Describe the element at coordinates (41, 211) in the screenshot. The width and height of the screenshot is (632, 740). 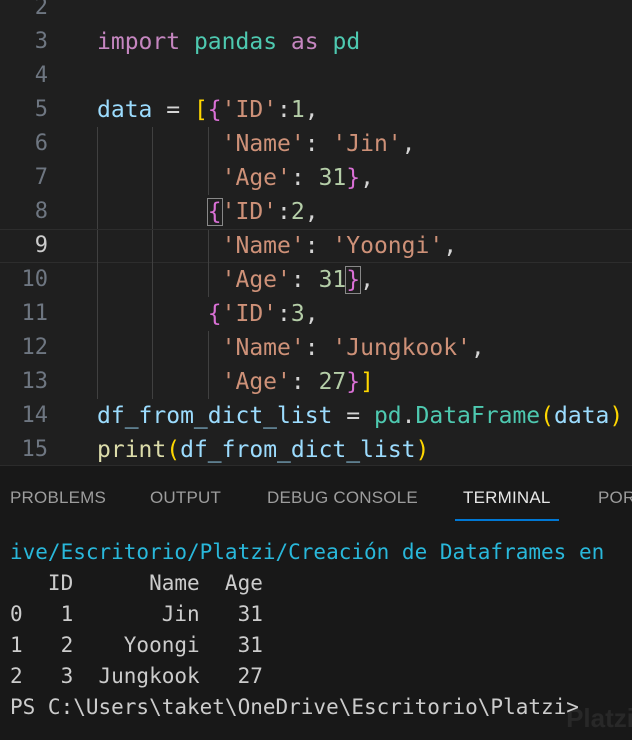
I see `line-number: 8` at that location.